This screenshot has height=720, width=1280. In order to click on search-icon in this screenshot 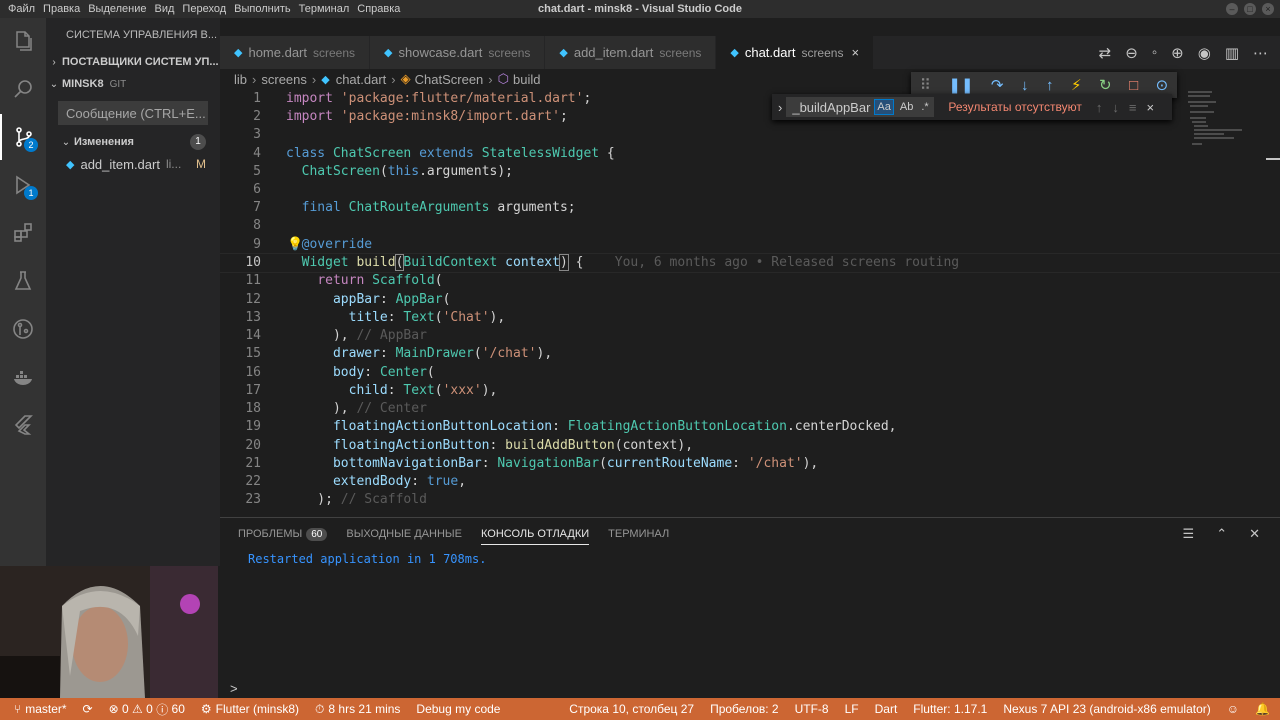, I will do `click(23, 89)`.